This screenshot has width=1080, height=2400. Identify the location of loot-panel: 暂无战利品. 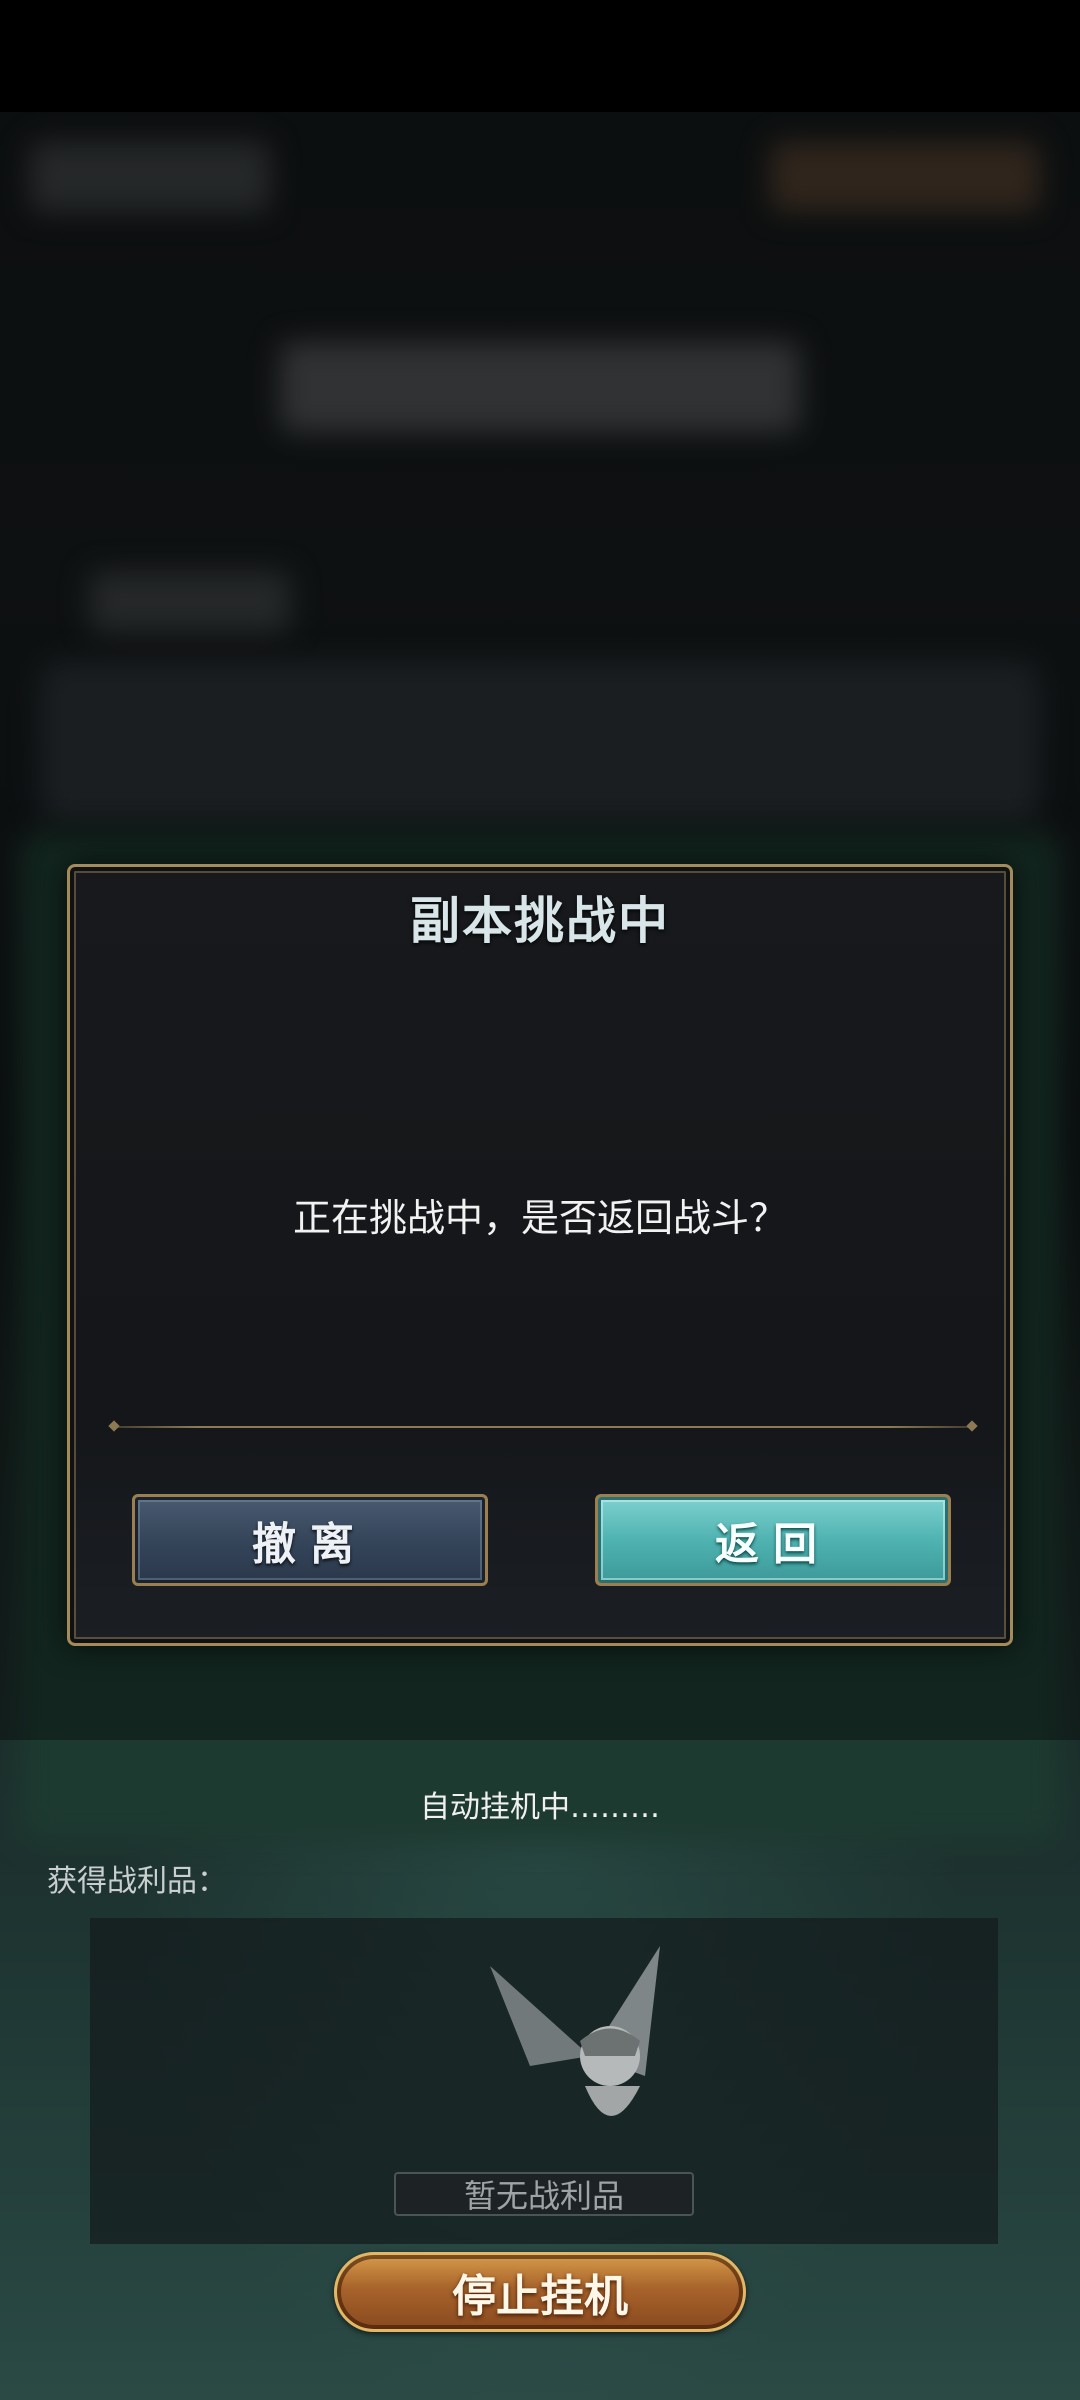
(544, 2081).